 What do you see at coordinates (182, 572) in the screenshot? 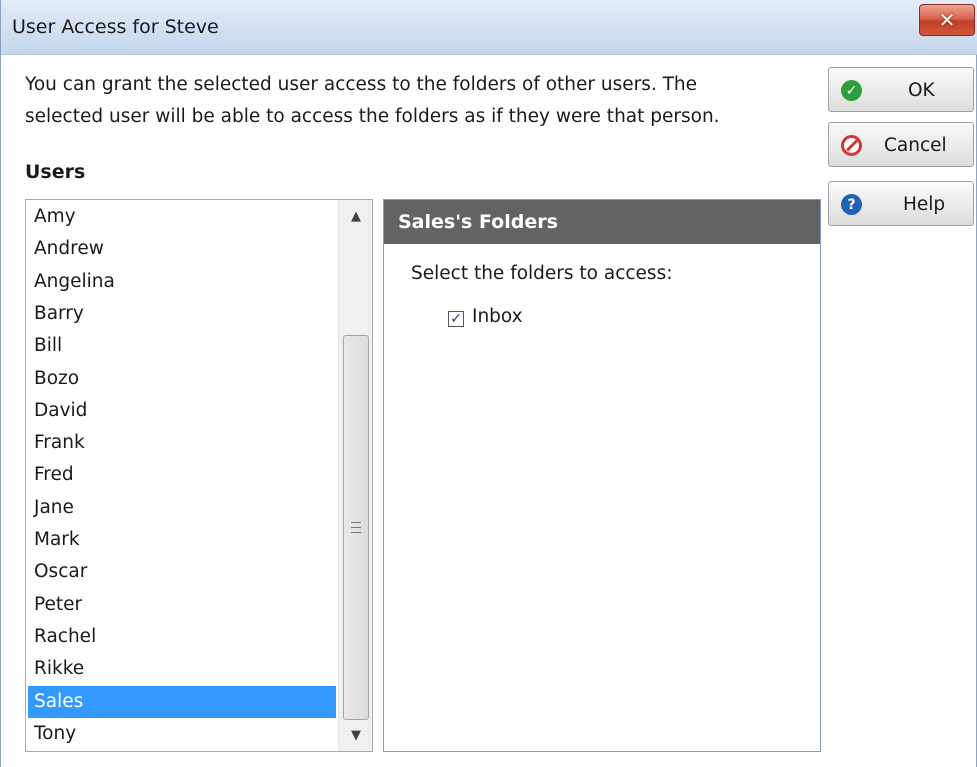
I see `user-list-item: Oscar` at bounding box center [182, 572].